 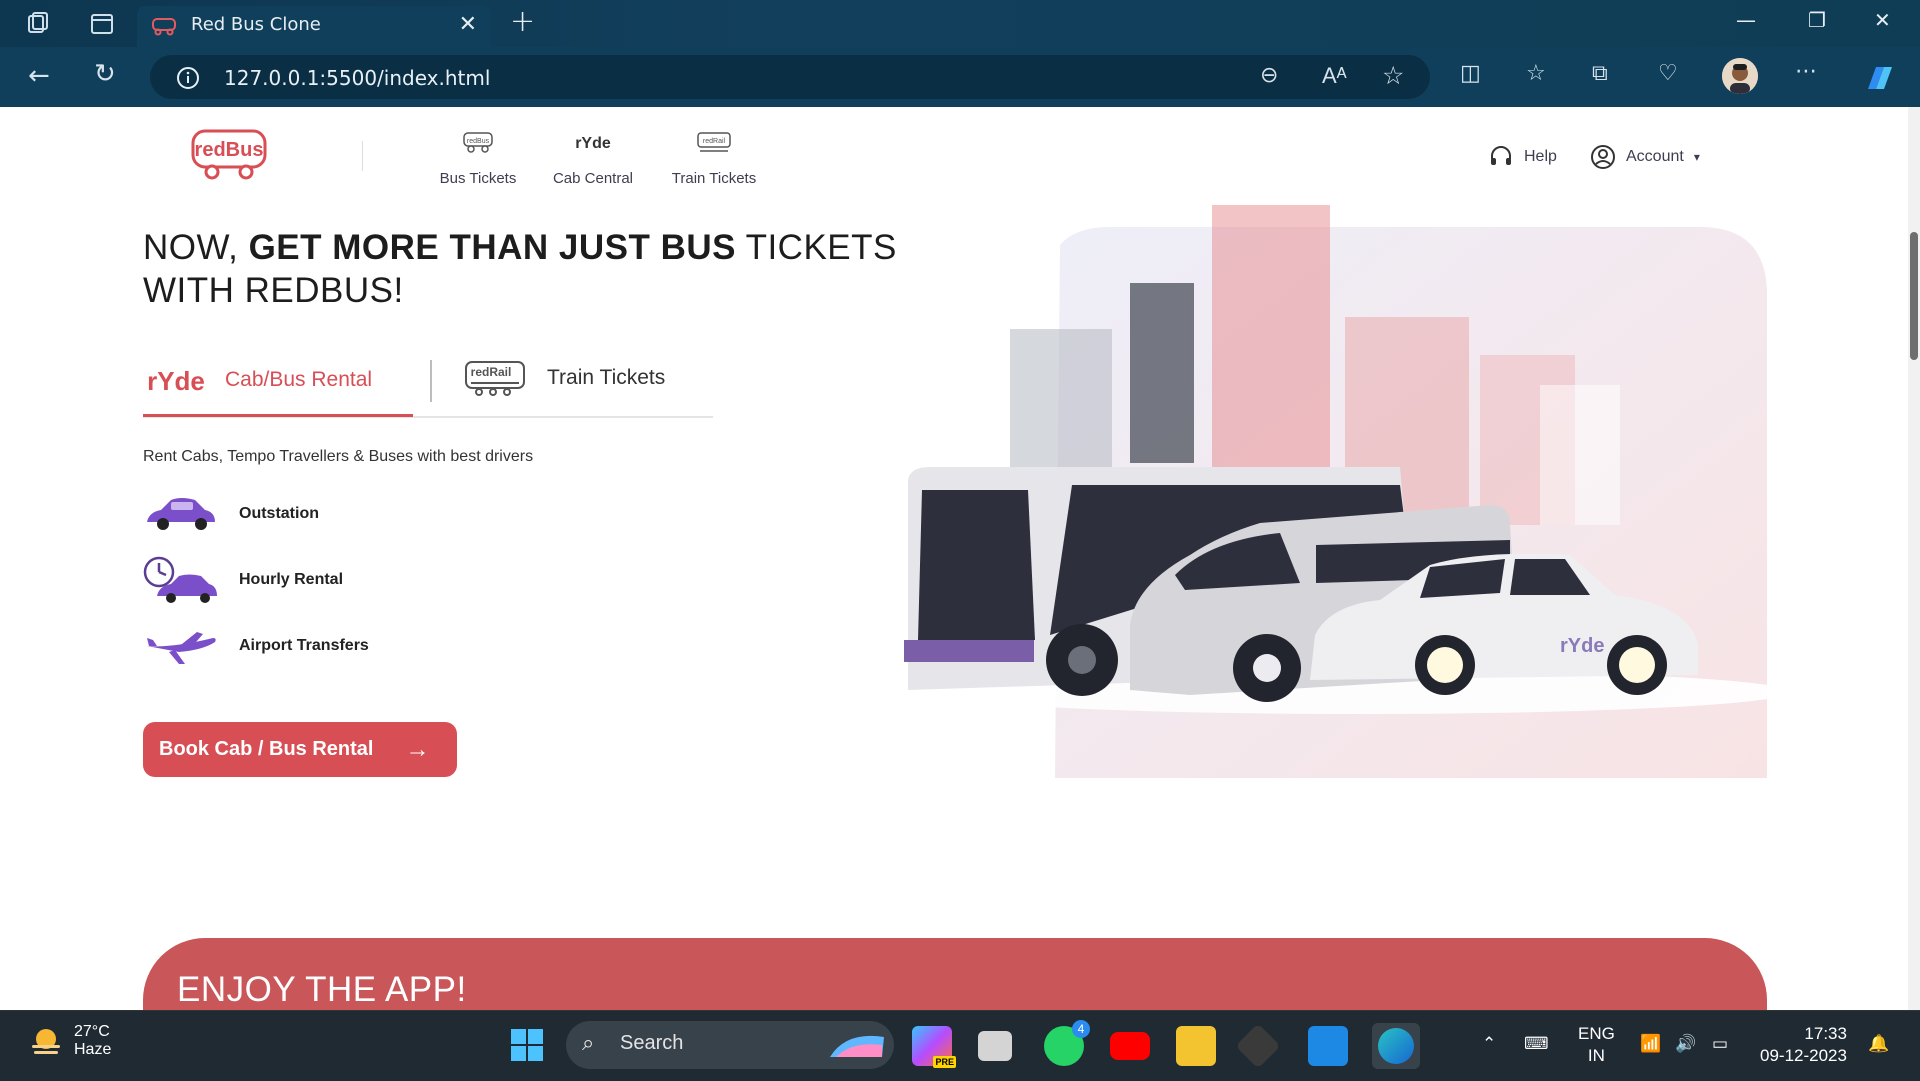 What do you see at coordinates (478, 178) in the screenshot?
I see `nav-bus-tickets-label: Bus Tickets` at bounding box center [478, 178].